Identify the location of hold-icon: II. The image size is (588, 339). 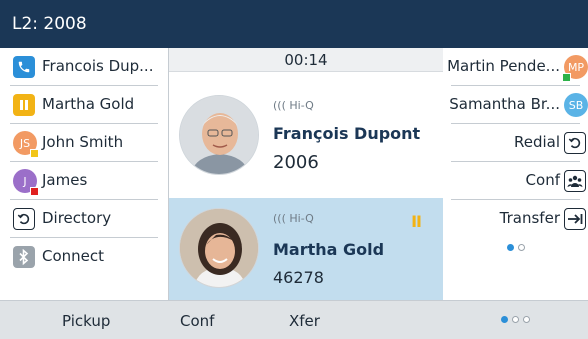
(416, 221).